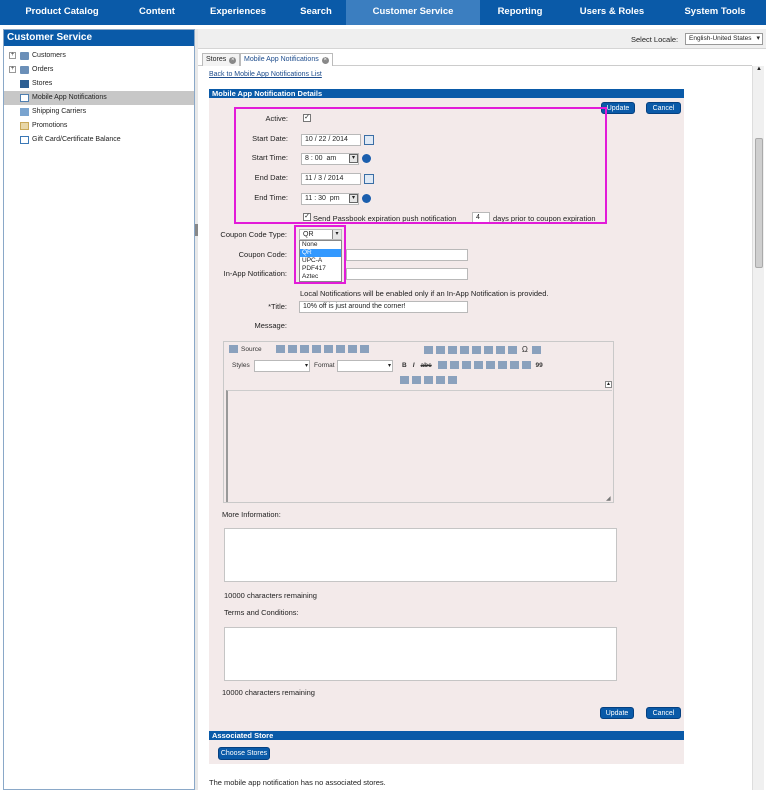 Image resolution: width=766 pixels, height=793 pixels. I want to click on toolbar-row-1b: Ω, so click(484, 350).